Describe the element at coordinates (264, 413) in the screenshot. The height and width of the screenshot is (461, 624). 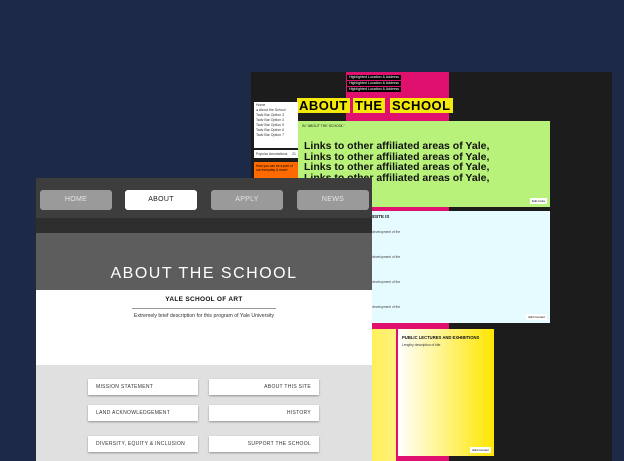
I see `history-button: HISTORY` at that location.